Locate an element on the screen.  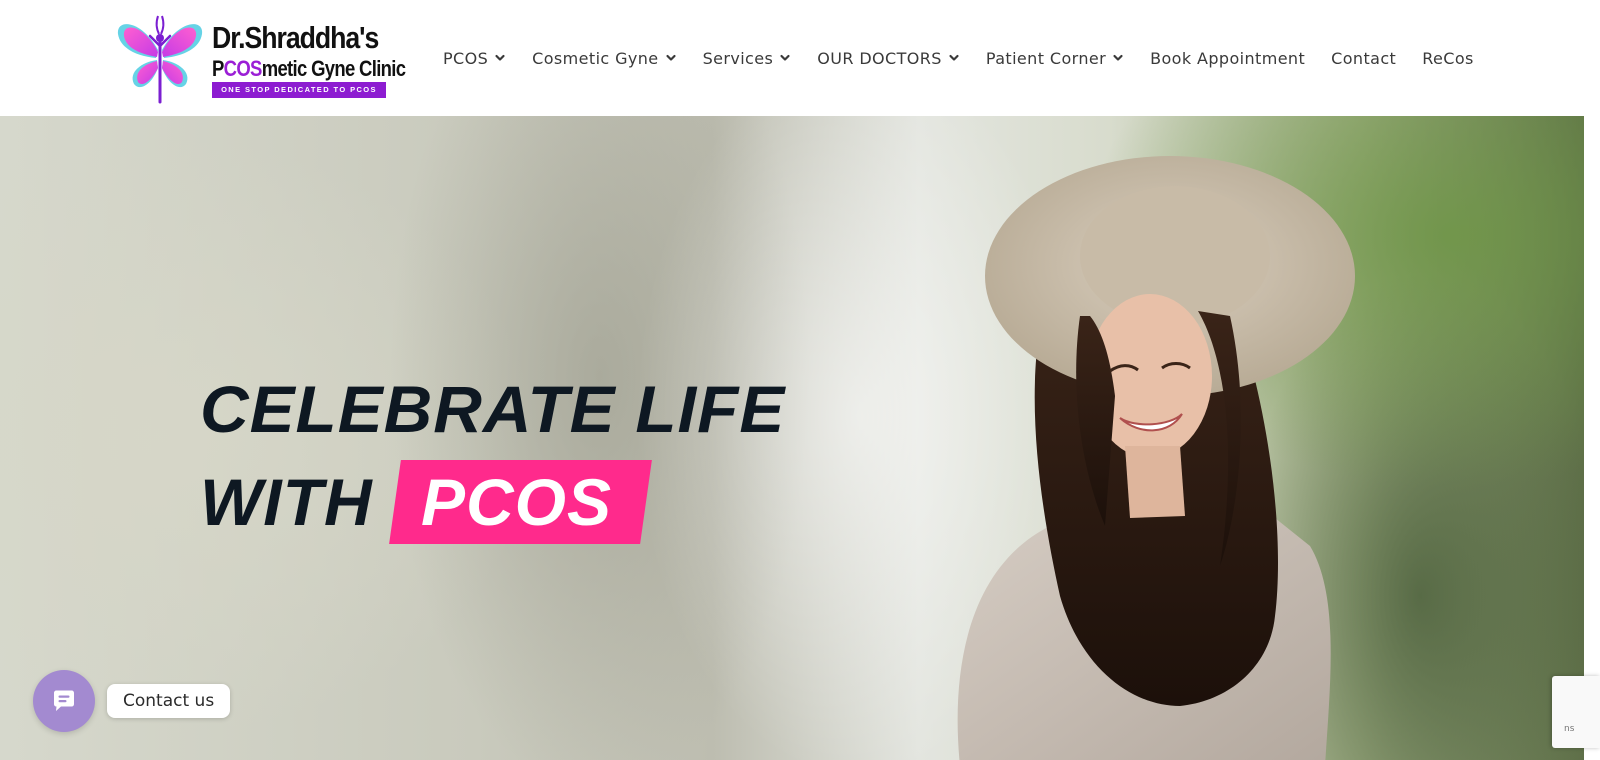
logo-clinic-name: PCOSmetic Gyne Clinic is located at coordinates (309, 69).